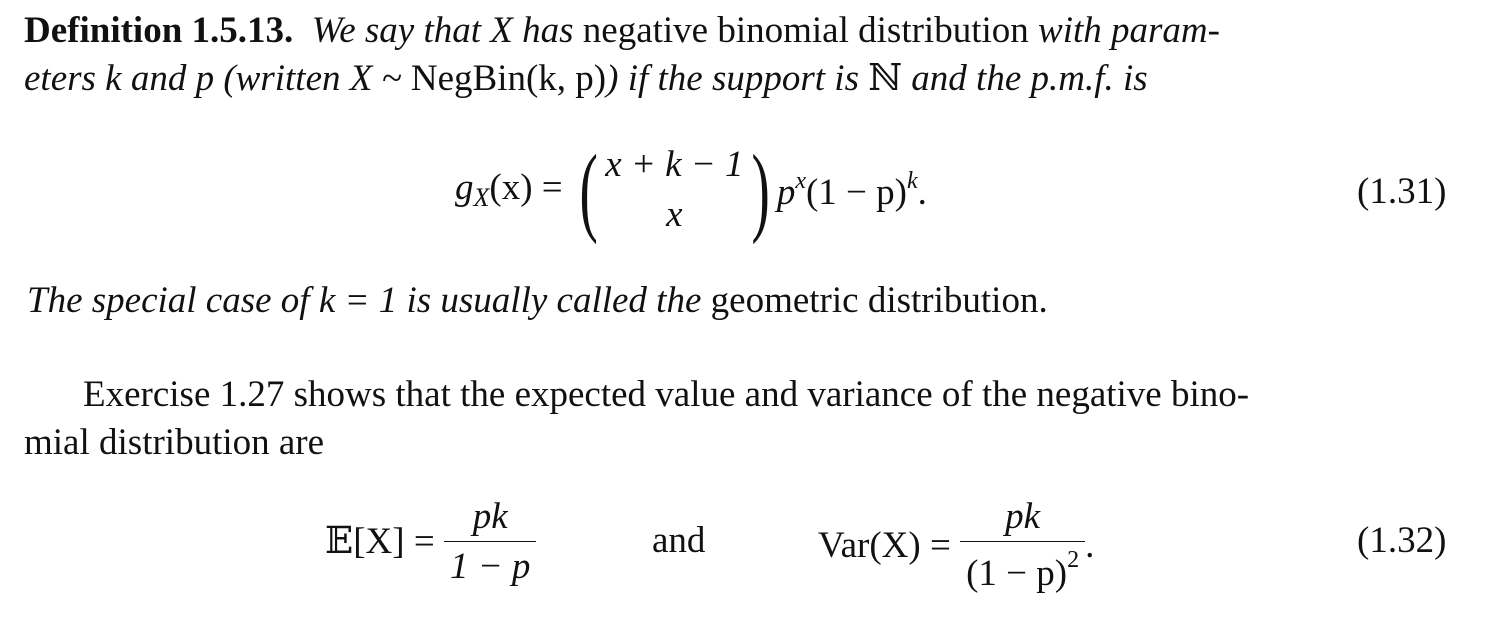  Describe the element at coordinates (805, 30) in the screenshot. I see `defined-term: negative binomial distribution` at that location.